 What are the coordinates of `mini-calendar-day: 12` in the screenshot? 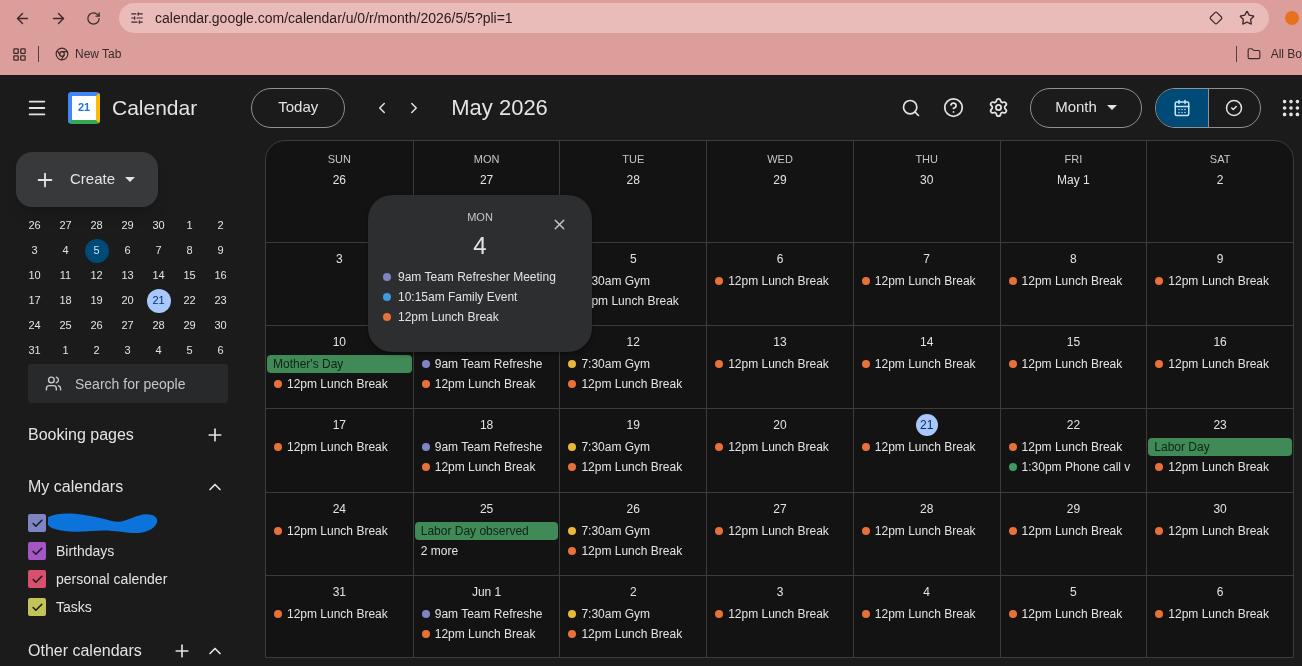 It's located at (96, 275).